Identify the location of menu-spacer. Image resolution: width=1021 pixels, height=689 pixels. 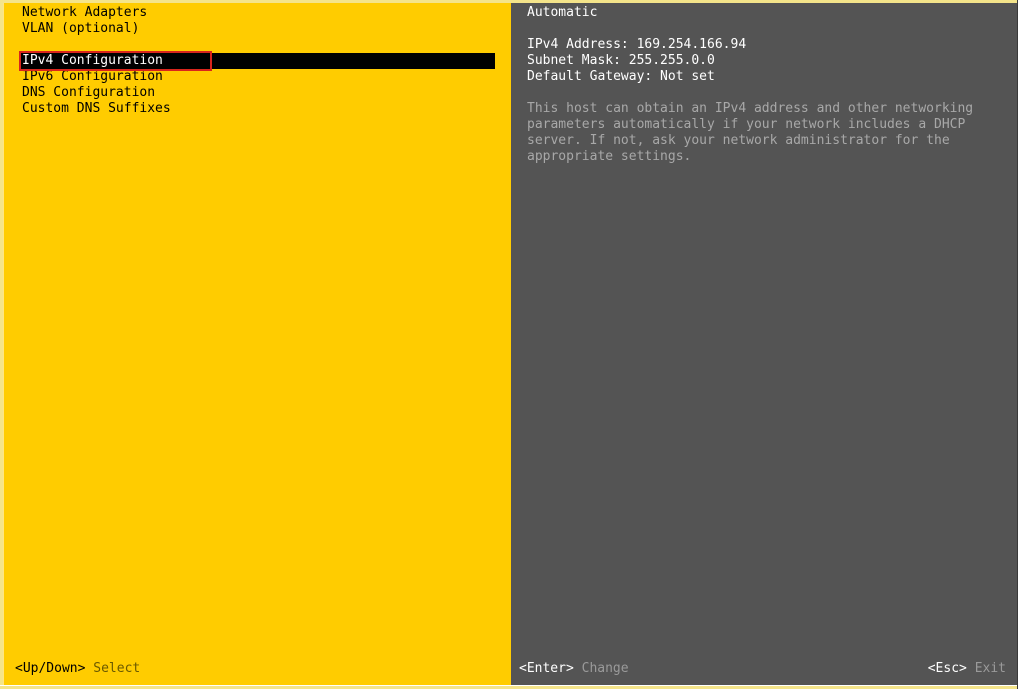
(257, 45).